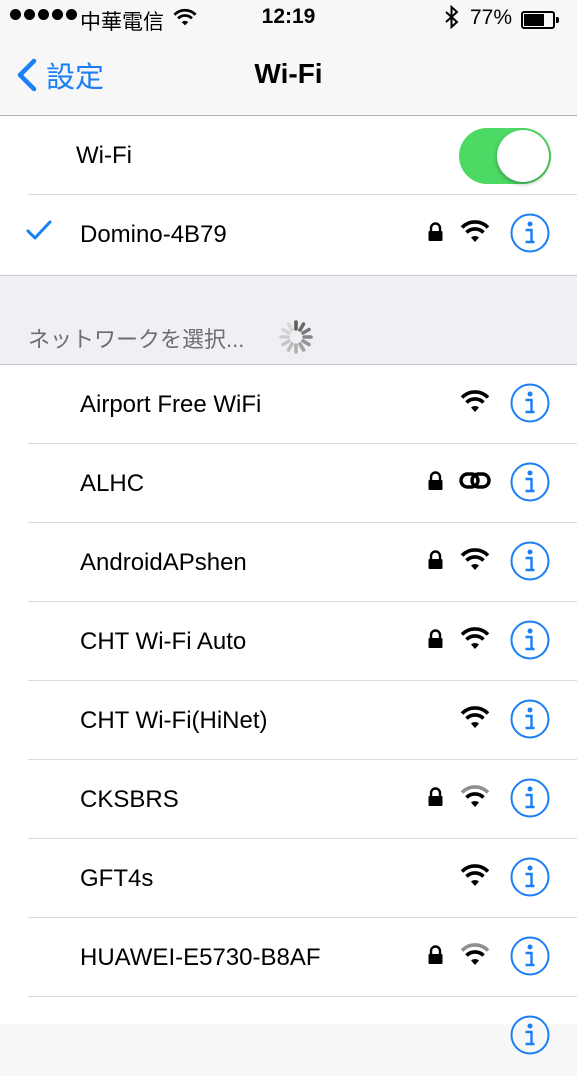 Image resolution: width=577 pixels, height=1076 pixels. I want to click on wifi-toggle-switch, so click(505, 156).